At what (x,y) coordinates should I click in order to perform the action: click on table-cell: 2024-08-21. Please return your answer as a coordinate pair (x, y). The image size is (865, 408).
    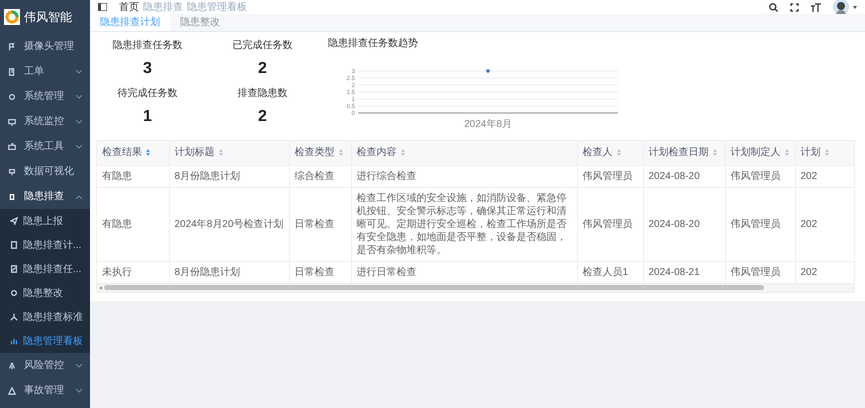
    Looking at the image, I should click on (674, 272).